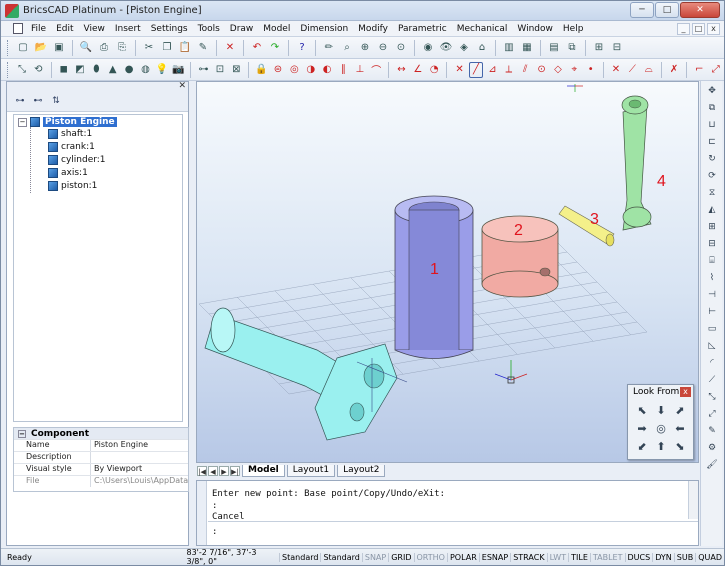 This screenshot has height=566, width=725. What do you see at coordinates (683, 29) in the screenshot?
I see `doc-minimize-button: _` at bounding box center [683, 29].